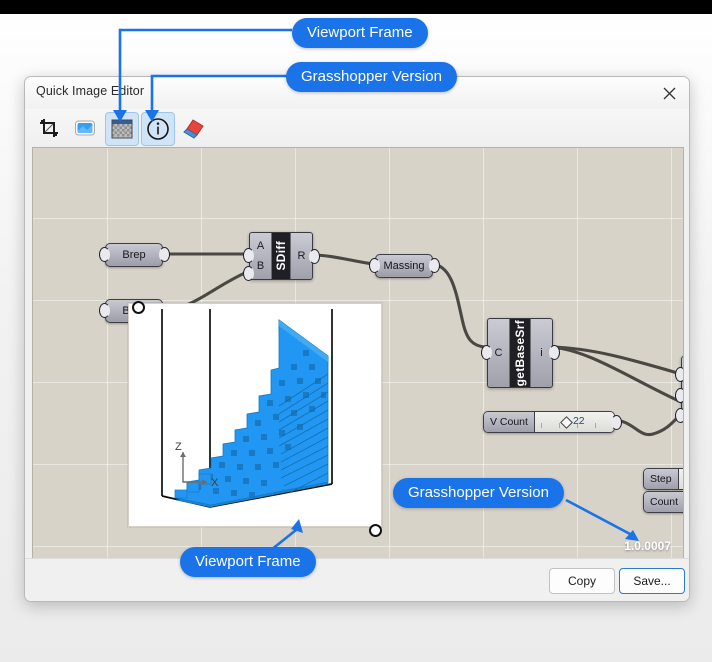  Describe the element at coordinates (314, 256) in the screenshot. I see `sdiff-output-r-port` at that location.